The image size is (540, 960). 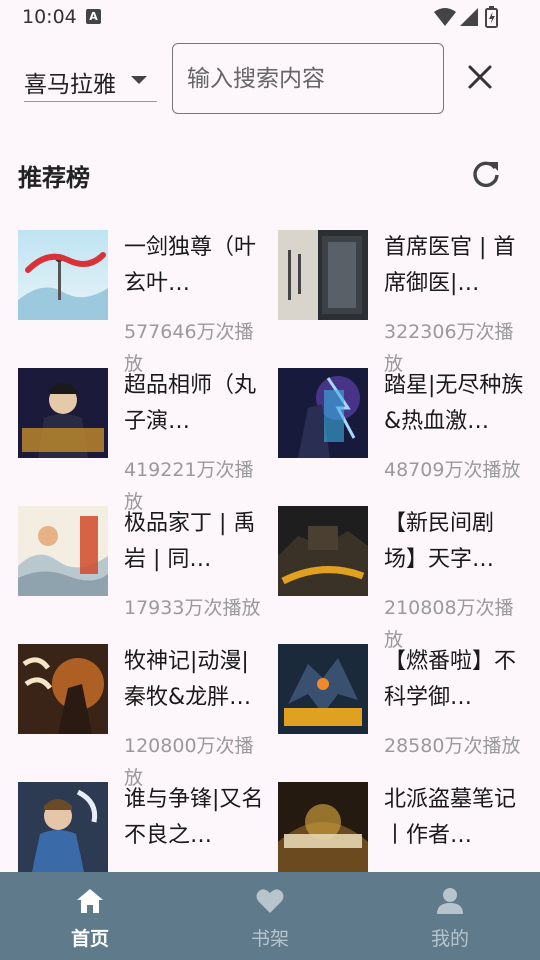 I want to click on book-card: 【新民间剧场】天字… 210808万次播放, so click(x=408, y=578).